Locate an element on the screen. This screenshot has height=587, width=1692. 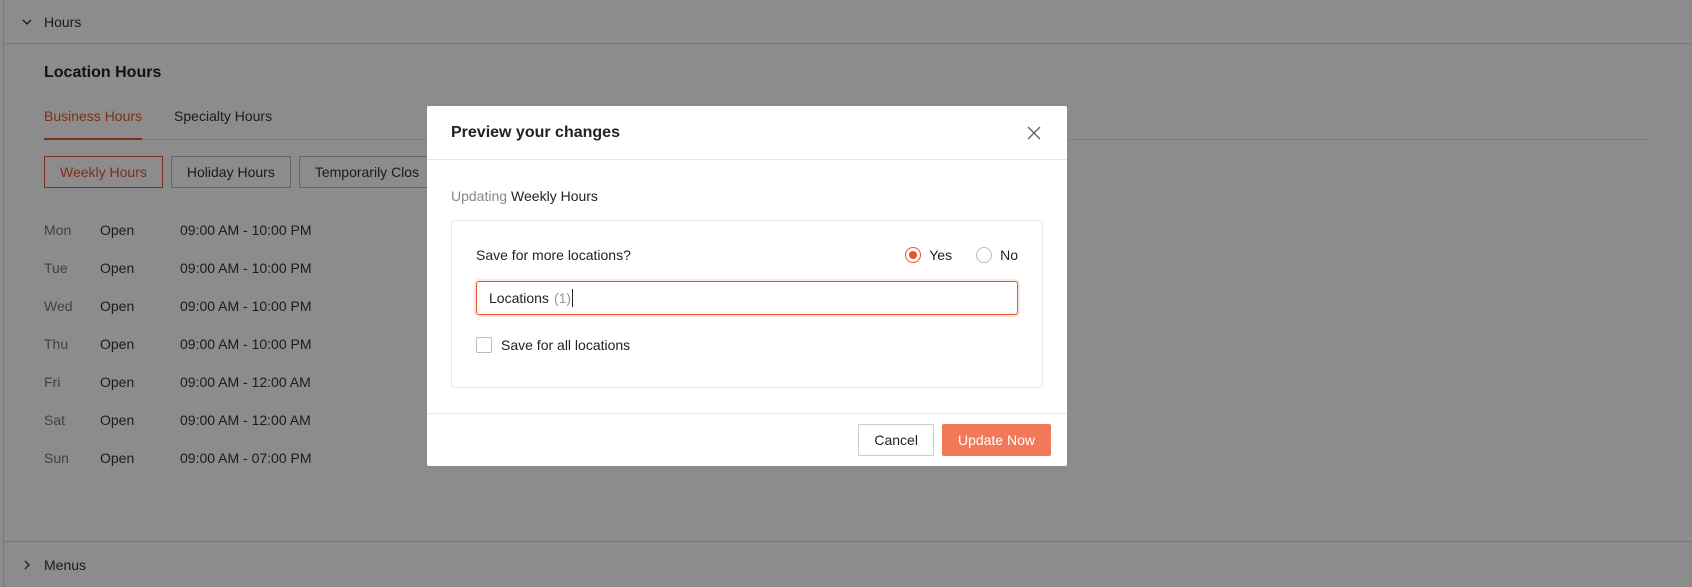
radio-no-circle is located at coordinates (984, 255).